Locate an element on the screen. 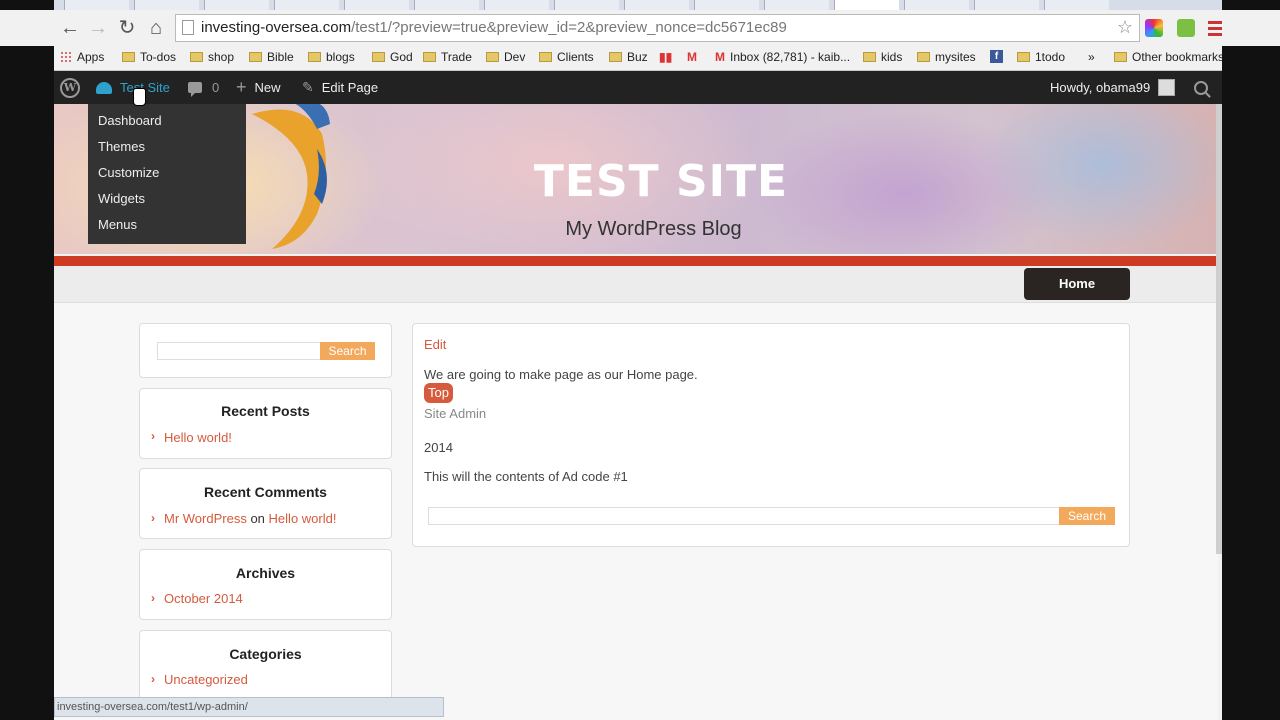 The height and width of the screenshot is (720, 1280). bookmark-apps: Apps is located at coordinates (82, 57).